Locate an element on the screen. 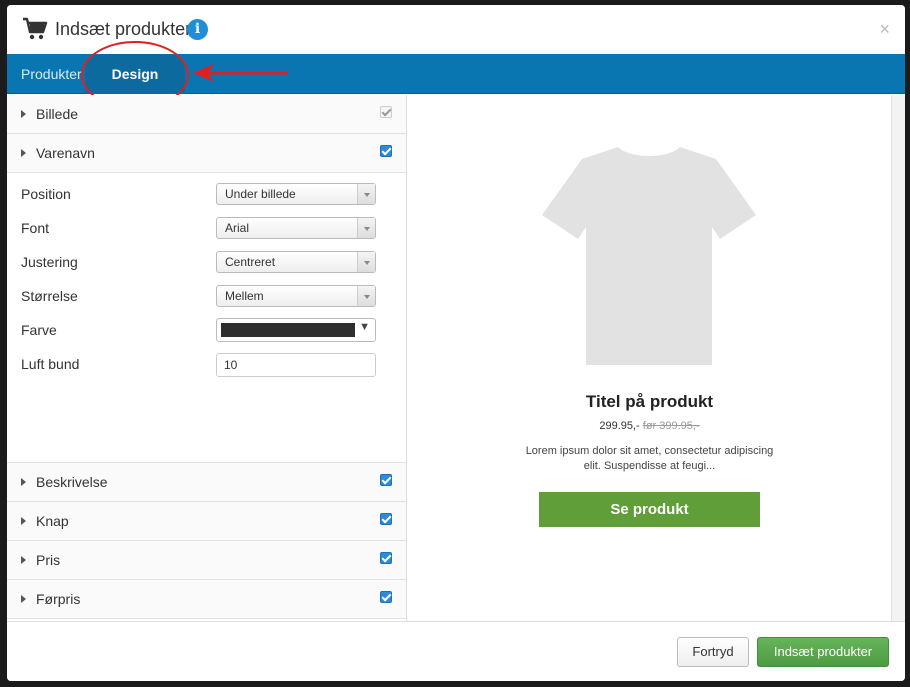  knap-checkbox is located at coordinates (386, 519).